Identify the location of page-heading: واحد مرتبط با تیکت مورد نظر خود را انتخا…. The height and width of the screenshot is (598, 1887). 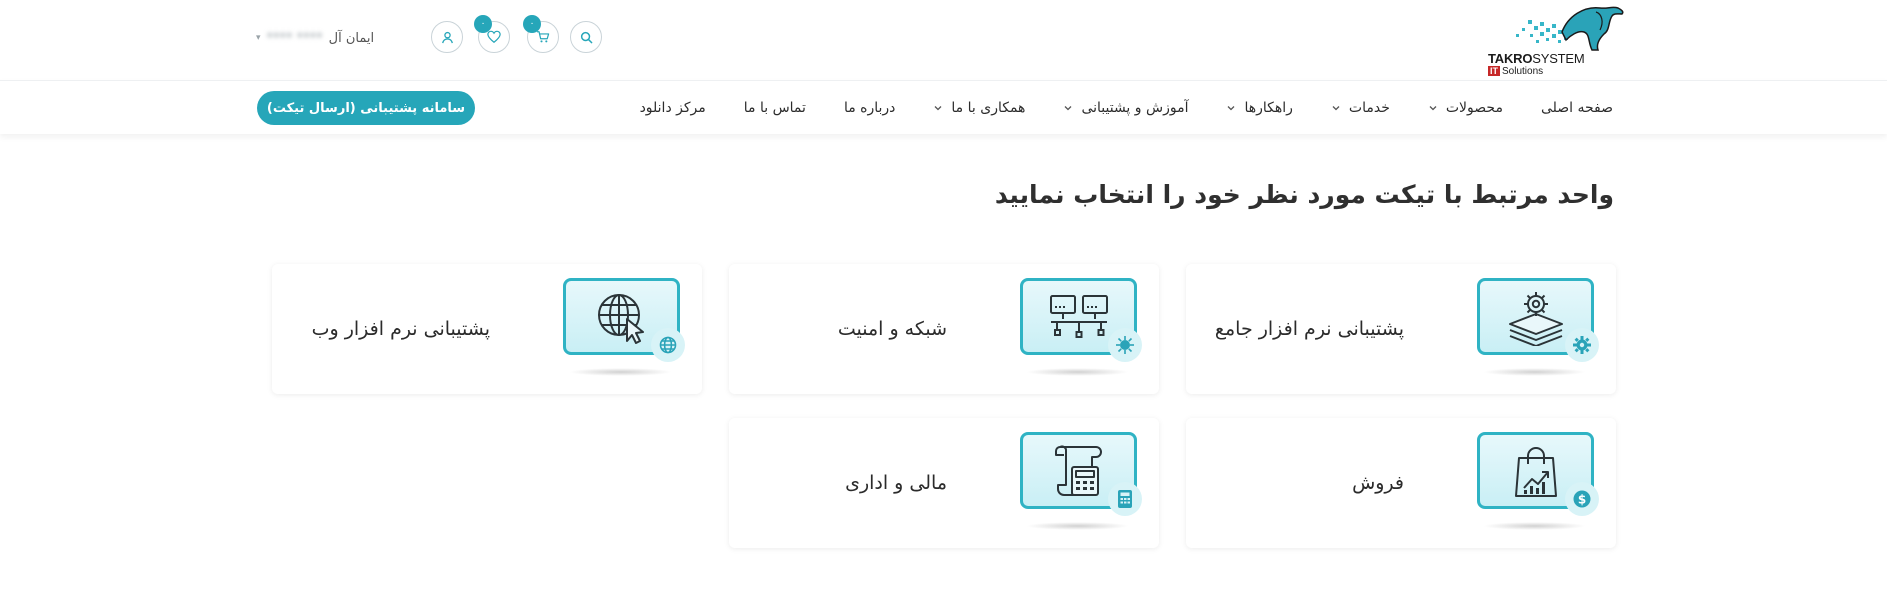
(1304, 194).